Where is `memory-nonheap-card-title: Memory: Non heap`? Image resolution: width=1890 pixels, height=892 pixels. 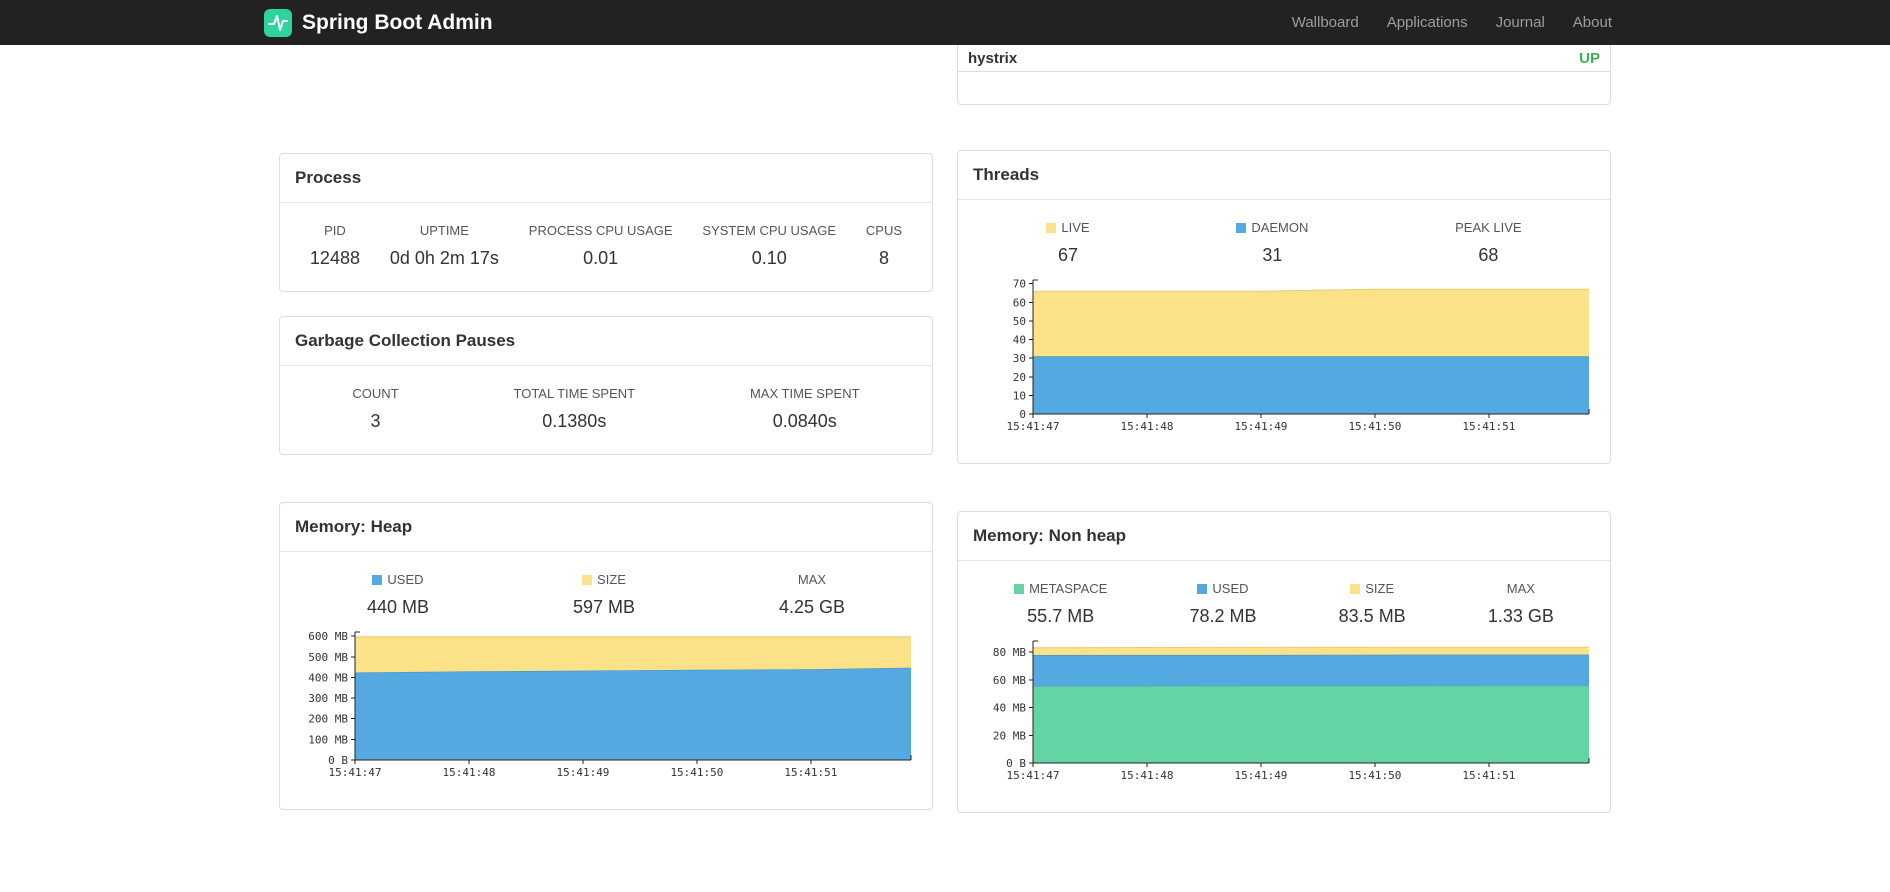
memory-nonheap-card-title: Memory: Non heap is located at coordinates (1284, 536).